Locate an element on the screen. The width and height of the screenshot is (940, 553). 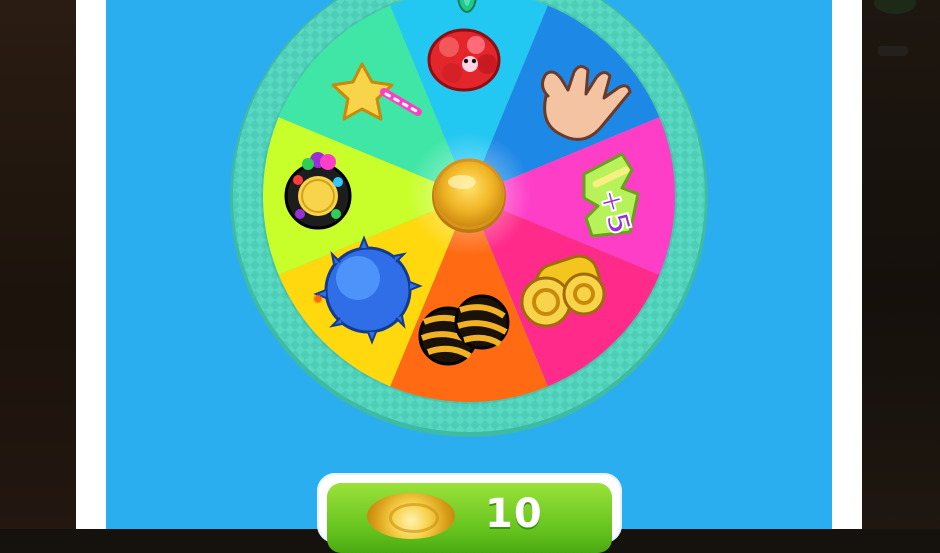
spin-button: 10 is located at coordinates (469, 513).